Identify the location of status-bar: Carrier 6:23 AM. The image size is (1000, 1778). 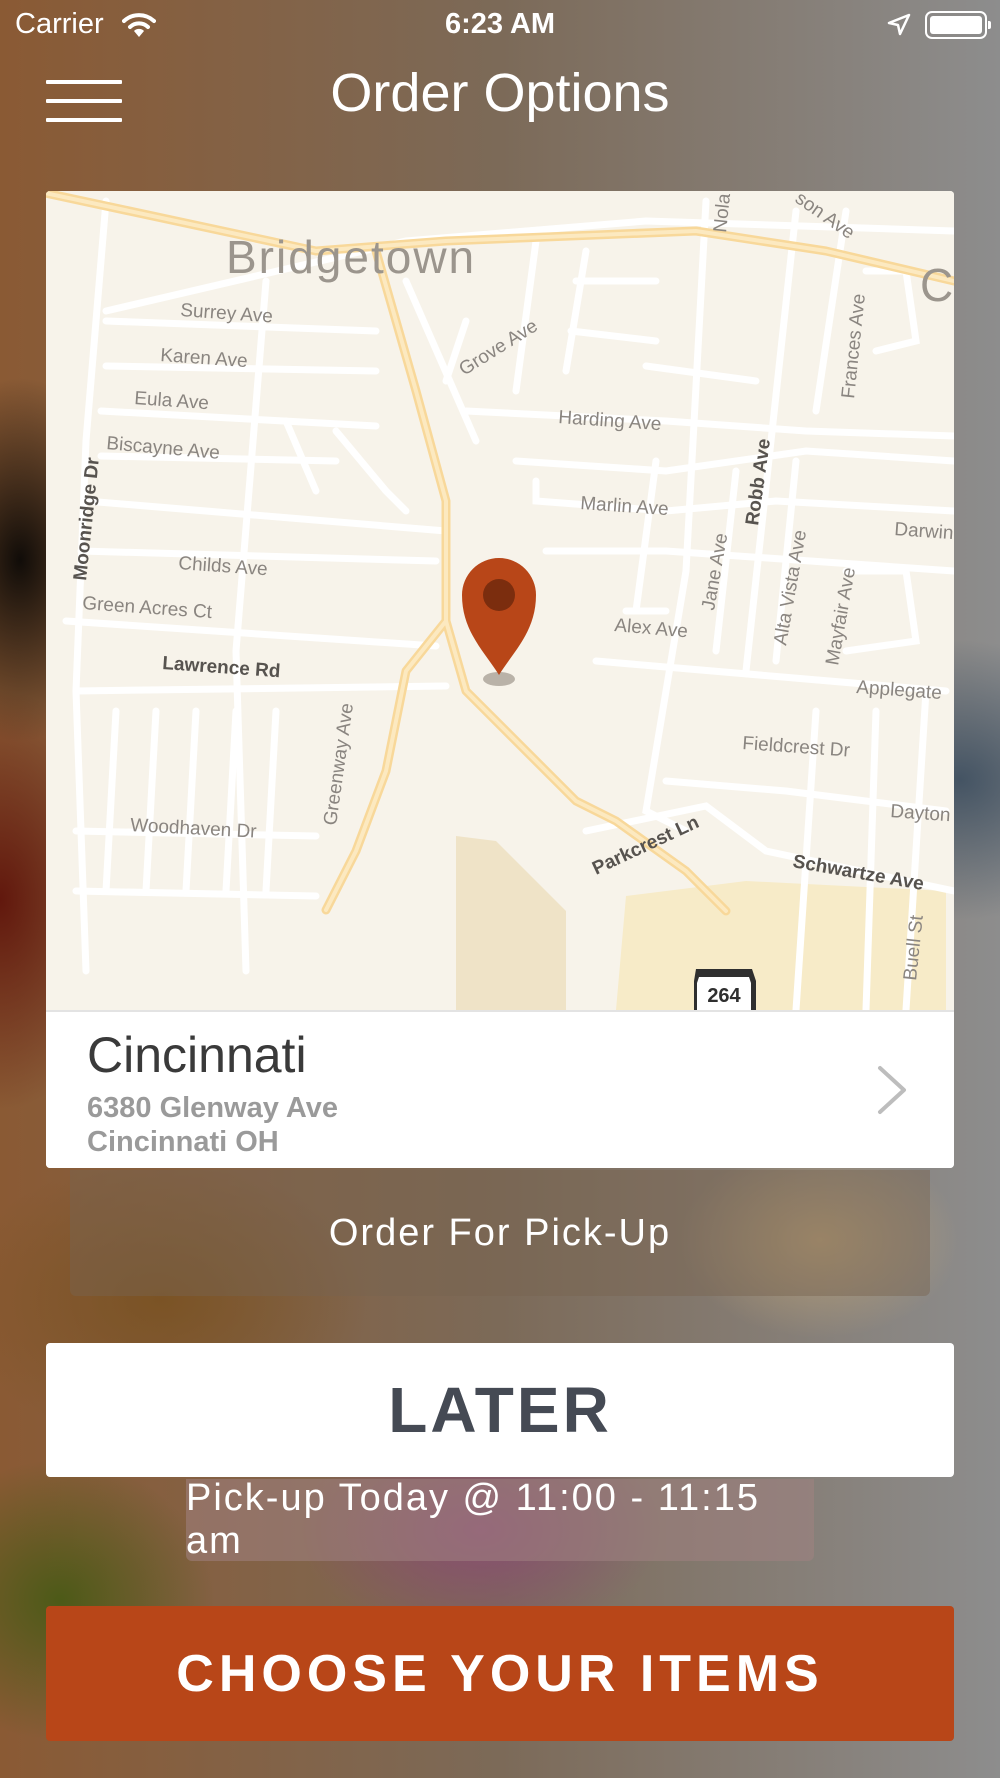
(500, 25).